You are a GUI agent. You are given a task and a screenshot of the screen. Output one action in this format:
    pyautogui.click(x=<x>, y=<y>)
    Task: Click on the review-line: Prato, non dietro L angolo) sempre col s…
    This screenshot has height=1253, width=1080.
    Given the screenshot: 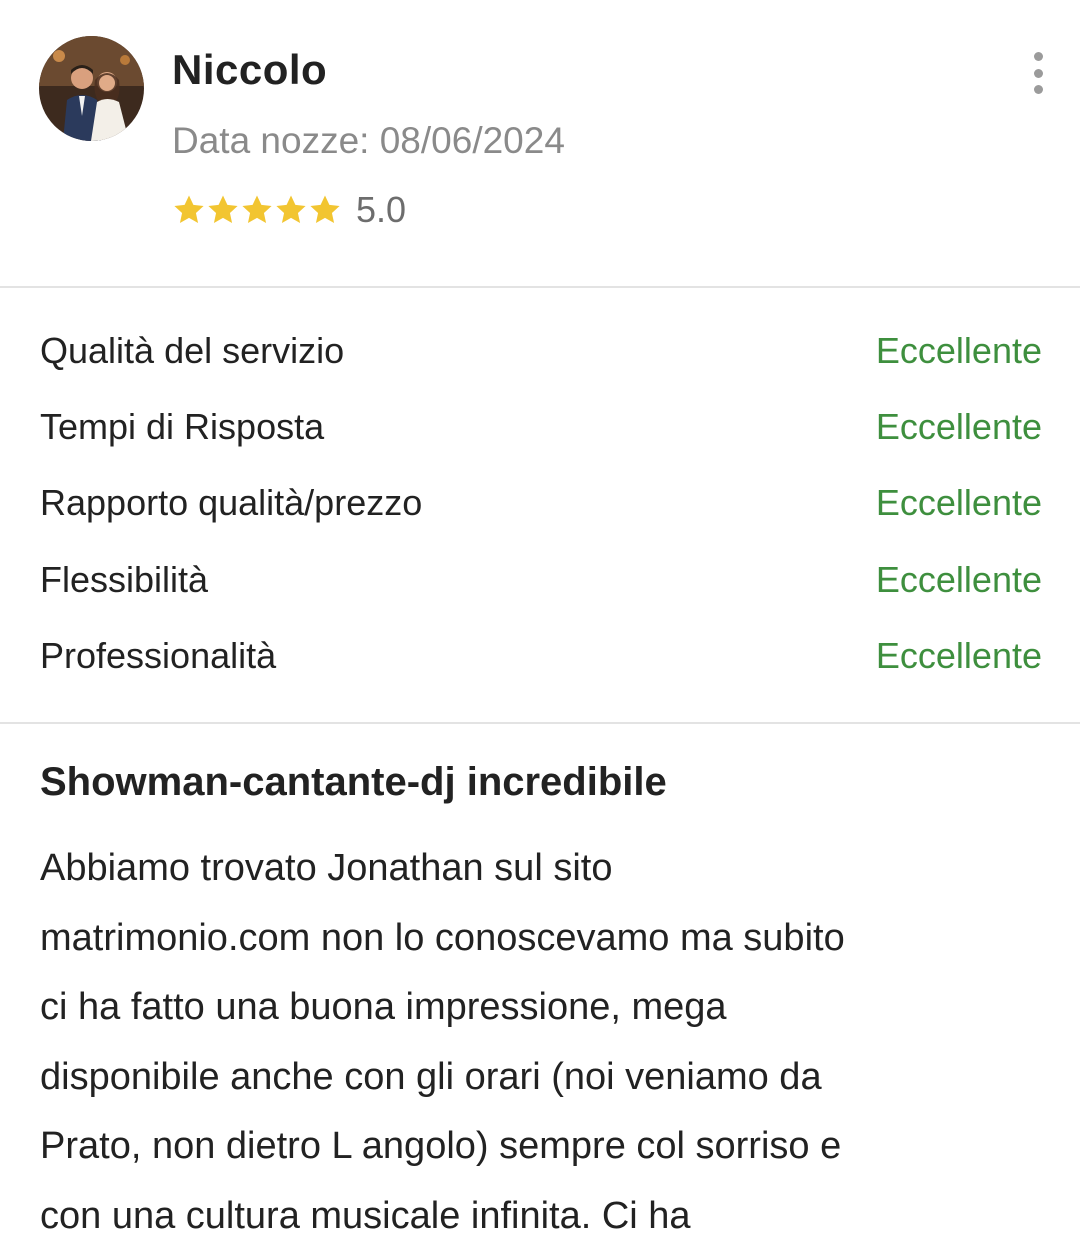 What is the action you would take?
    pyautogui.click(x=441, y=1146)
    